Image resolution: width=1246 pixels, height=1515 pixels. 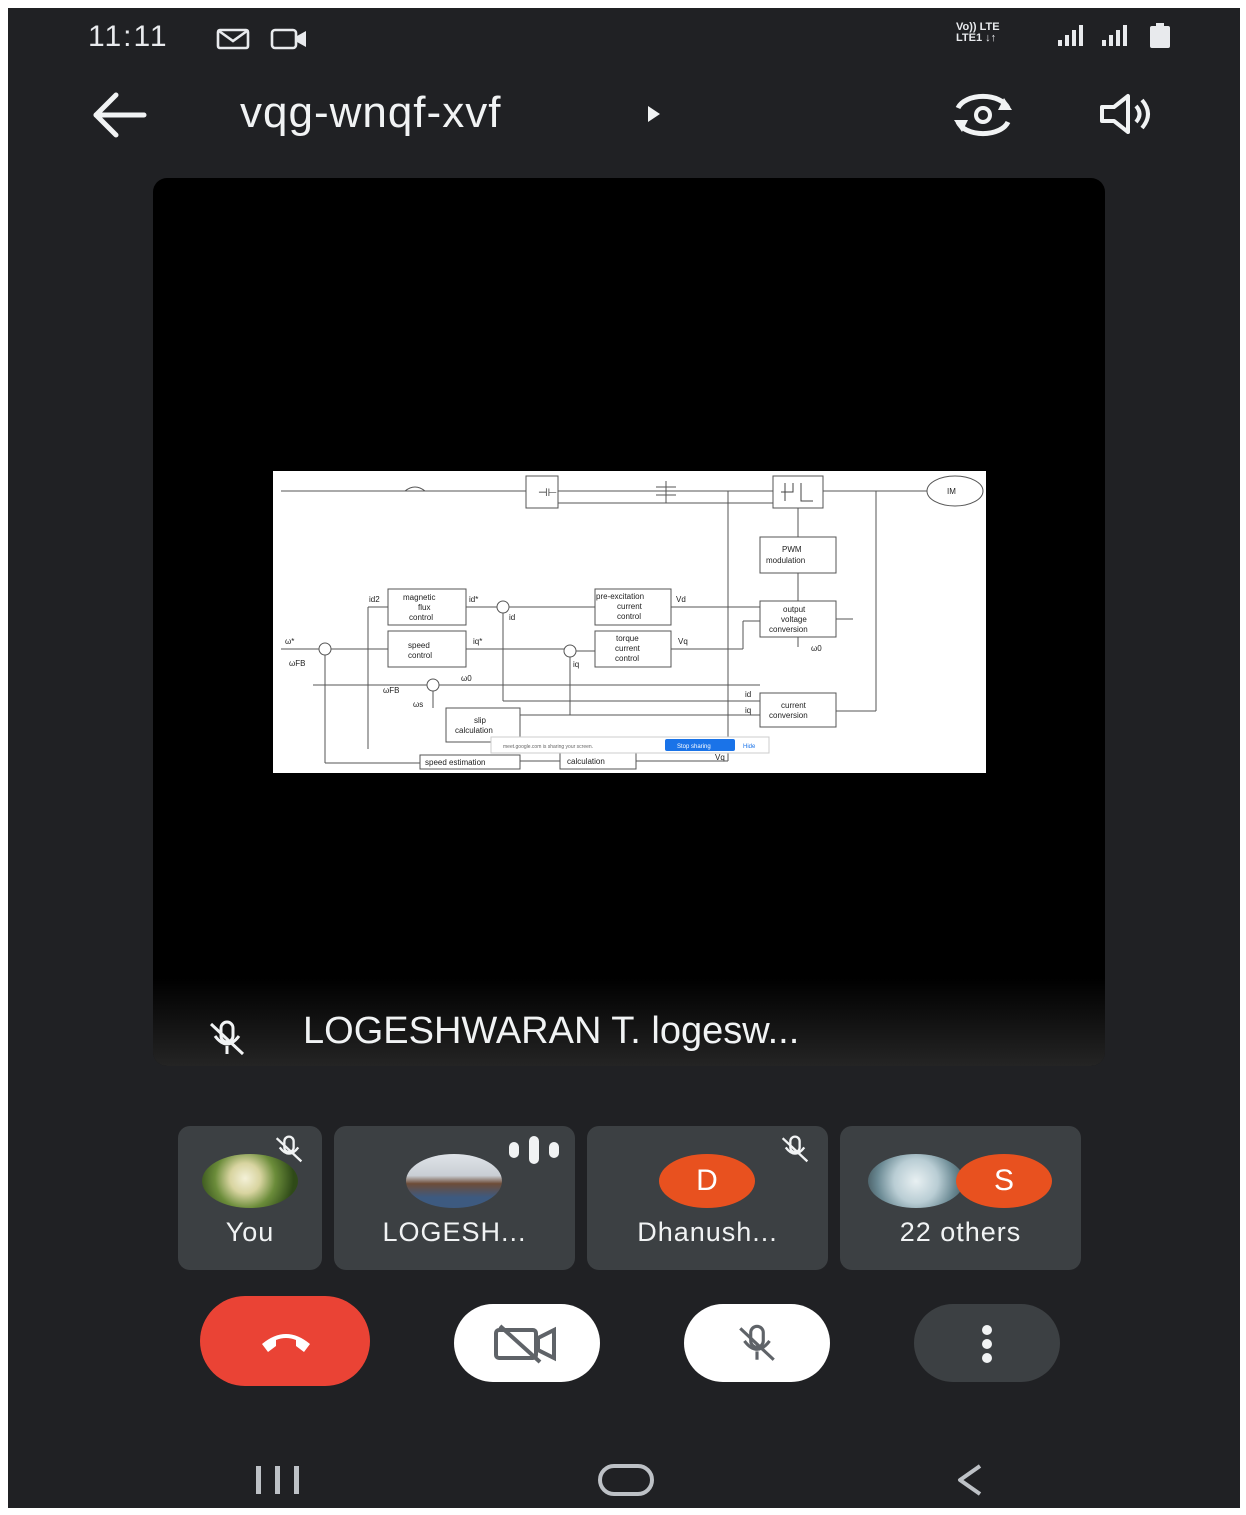 I want to click on status-bar: 11:11 Vo)) LTE LTE1 ↓↑, so click(x=624, y=38).